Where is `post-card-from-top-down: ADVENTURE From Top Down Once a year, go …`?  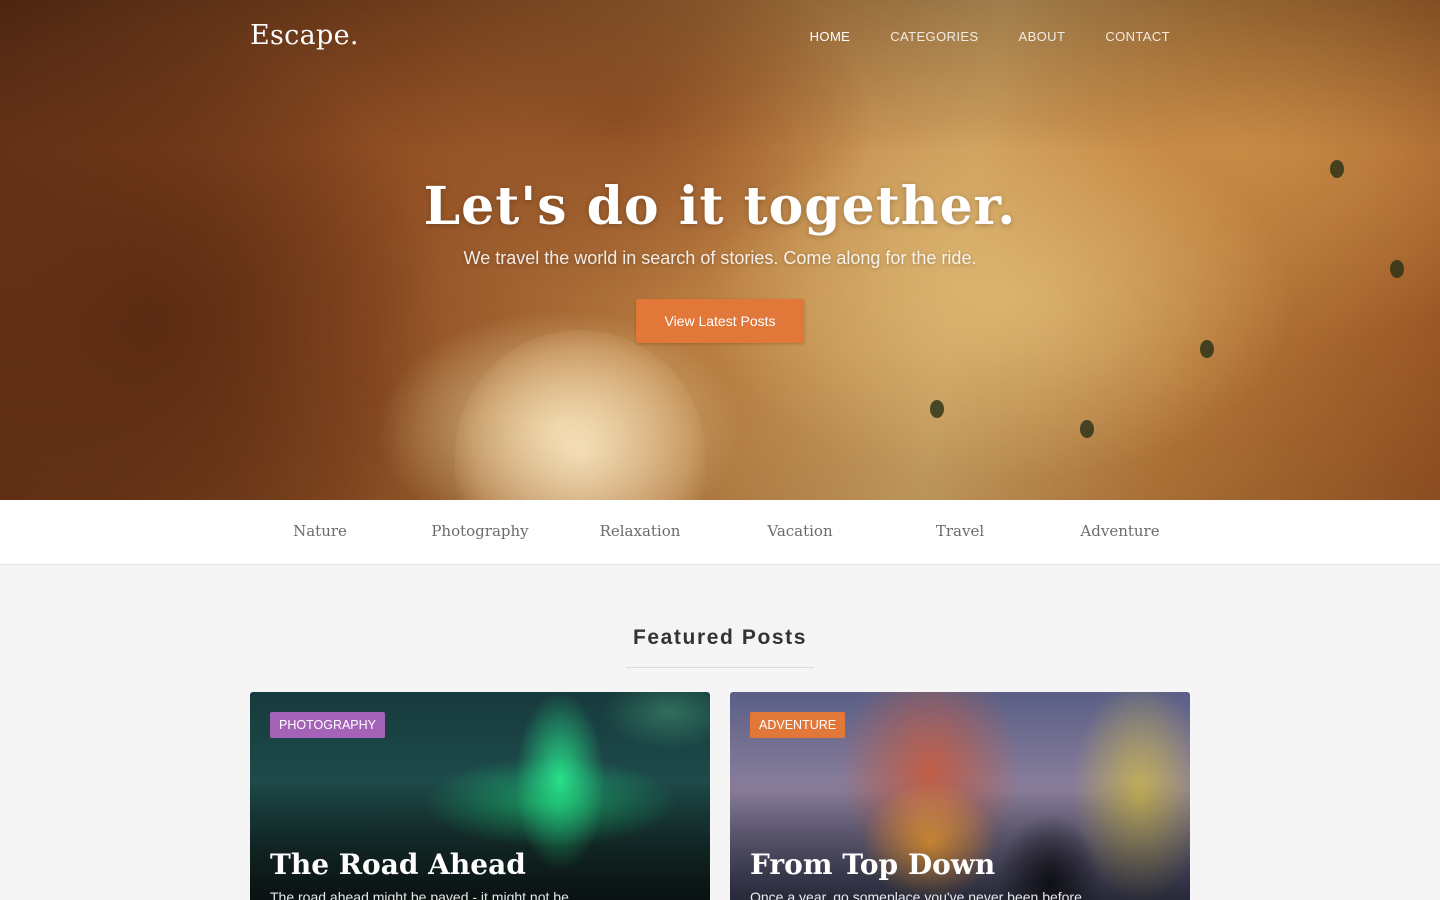 post-card-from-top-down: ADVENTURE From Top Down Once a year, go … is located at coordinates (960, 796).